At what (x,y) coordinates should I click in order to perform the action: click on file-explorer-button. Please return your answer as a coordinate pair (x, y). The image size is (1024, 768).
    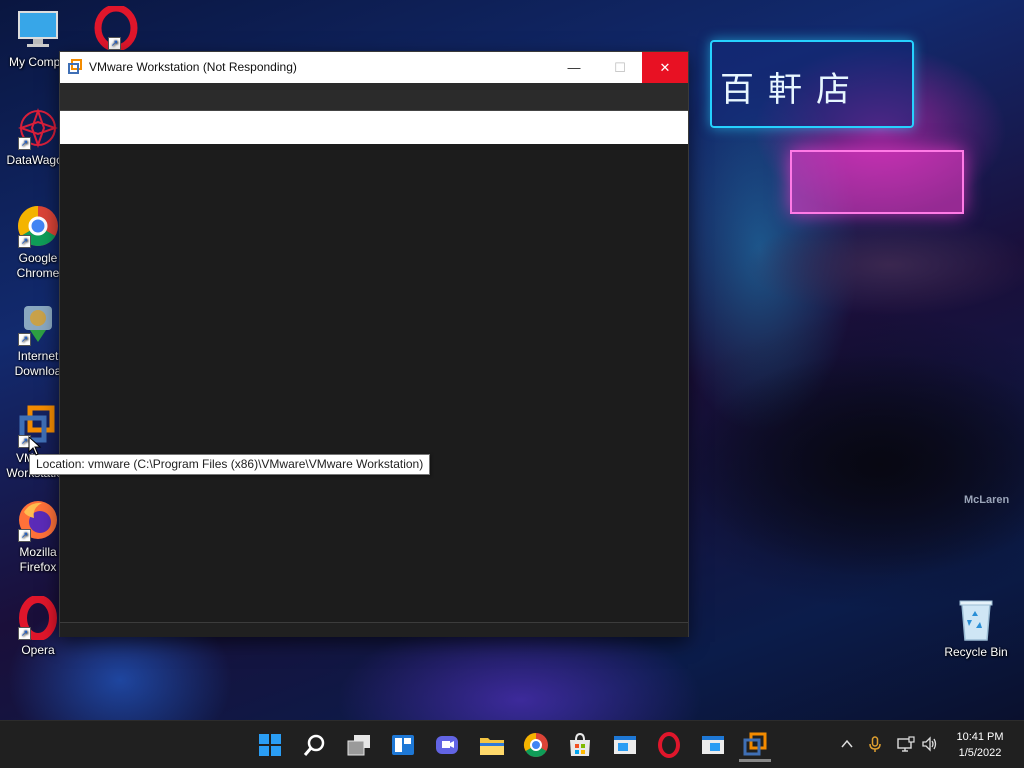
    Looking at the image, I should click on (492, 745).